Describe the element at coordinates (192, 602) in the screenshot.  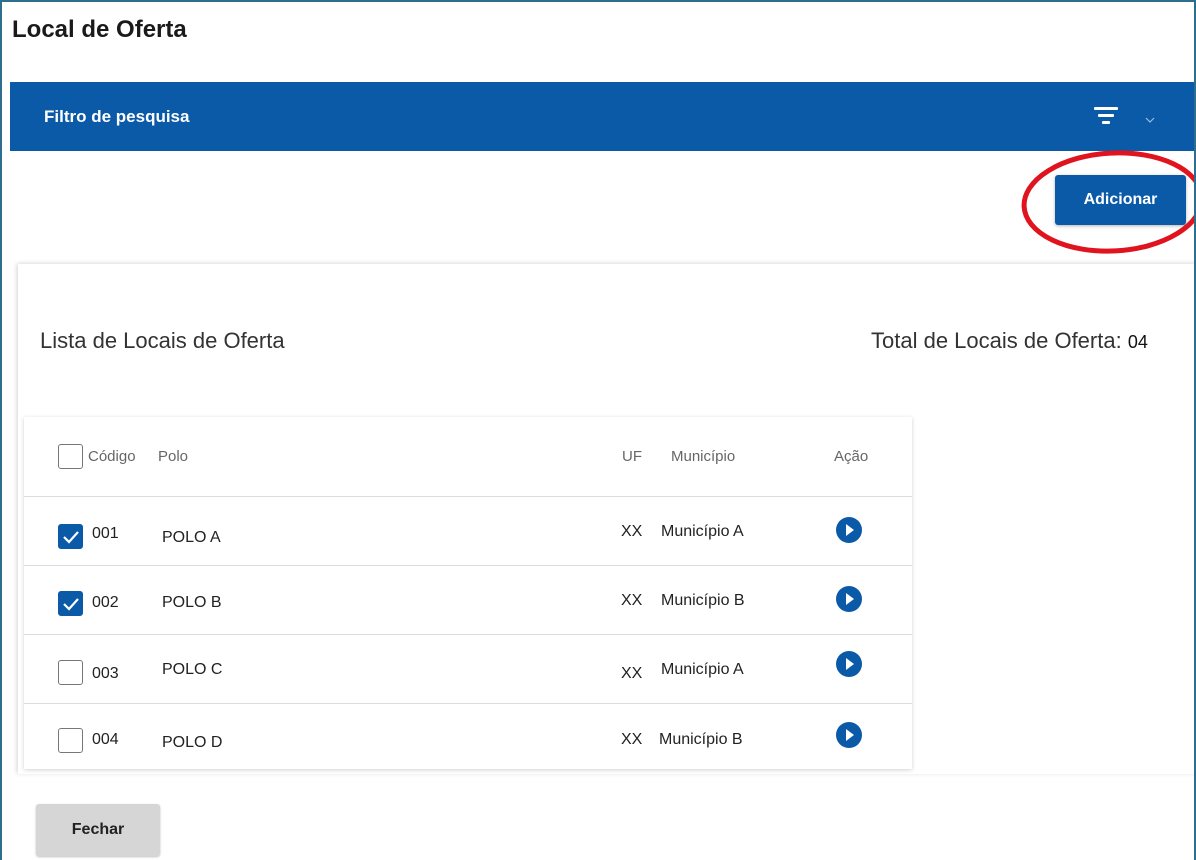
I see `row-polo: POLO B` at that location.